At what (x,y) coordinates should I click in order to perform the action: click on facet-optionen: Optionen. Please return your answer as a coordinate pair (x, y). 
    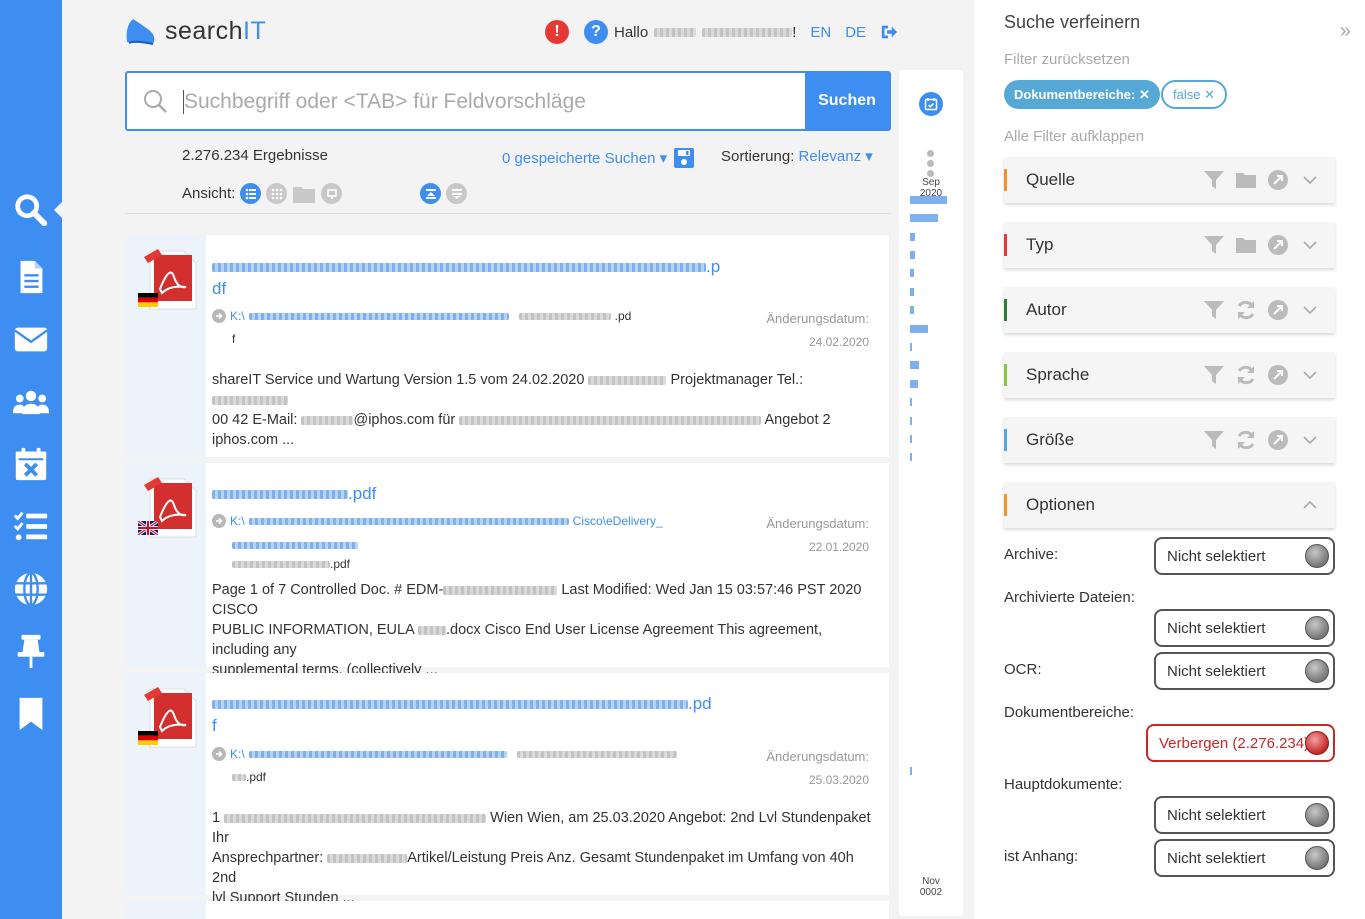
    Looking at the image, I should click on (1169, 505).